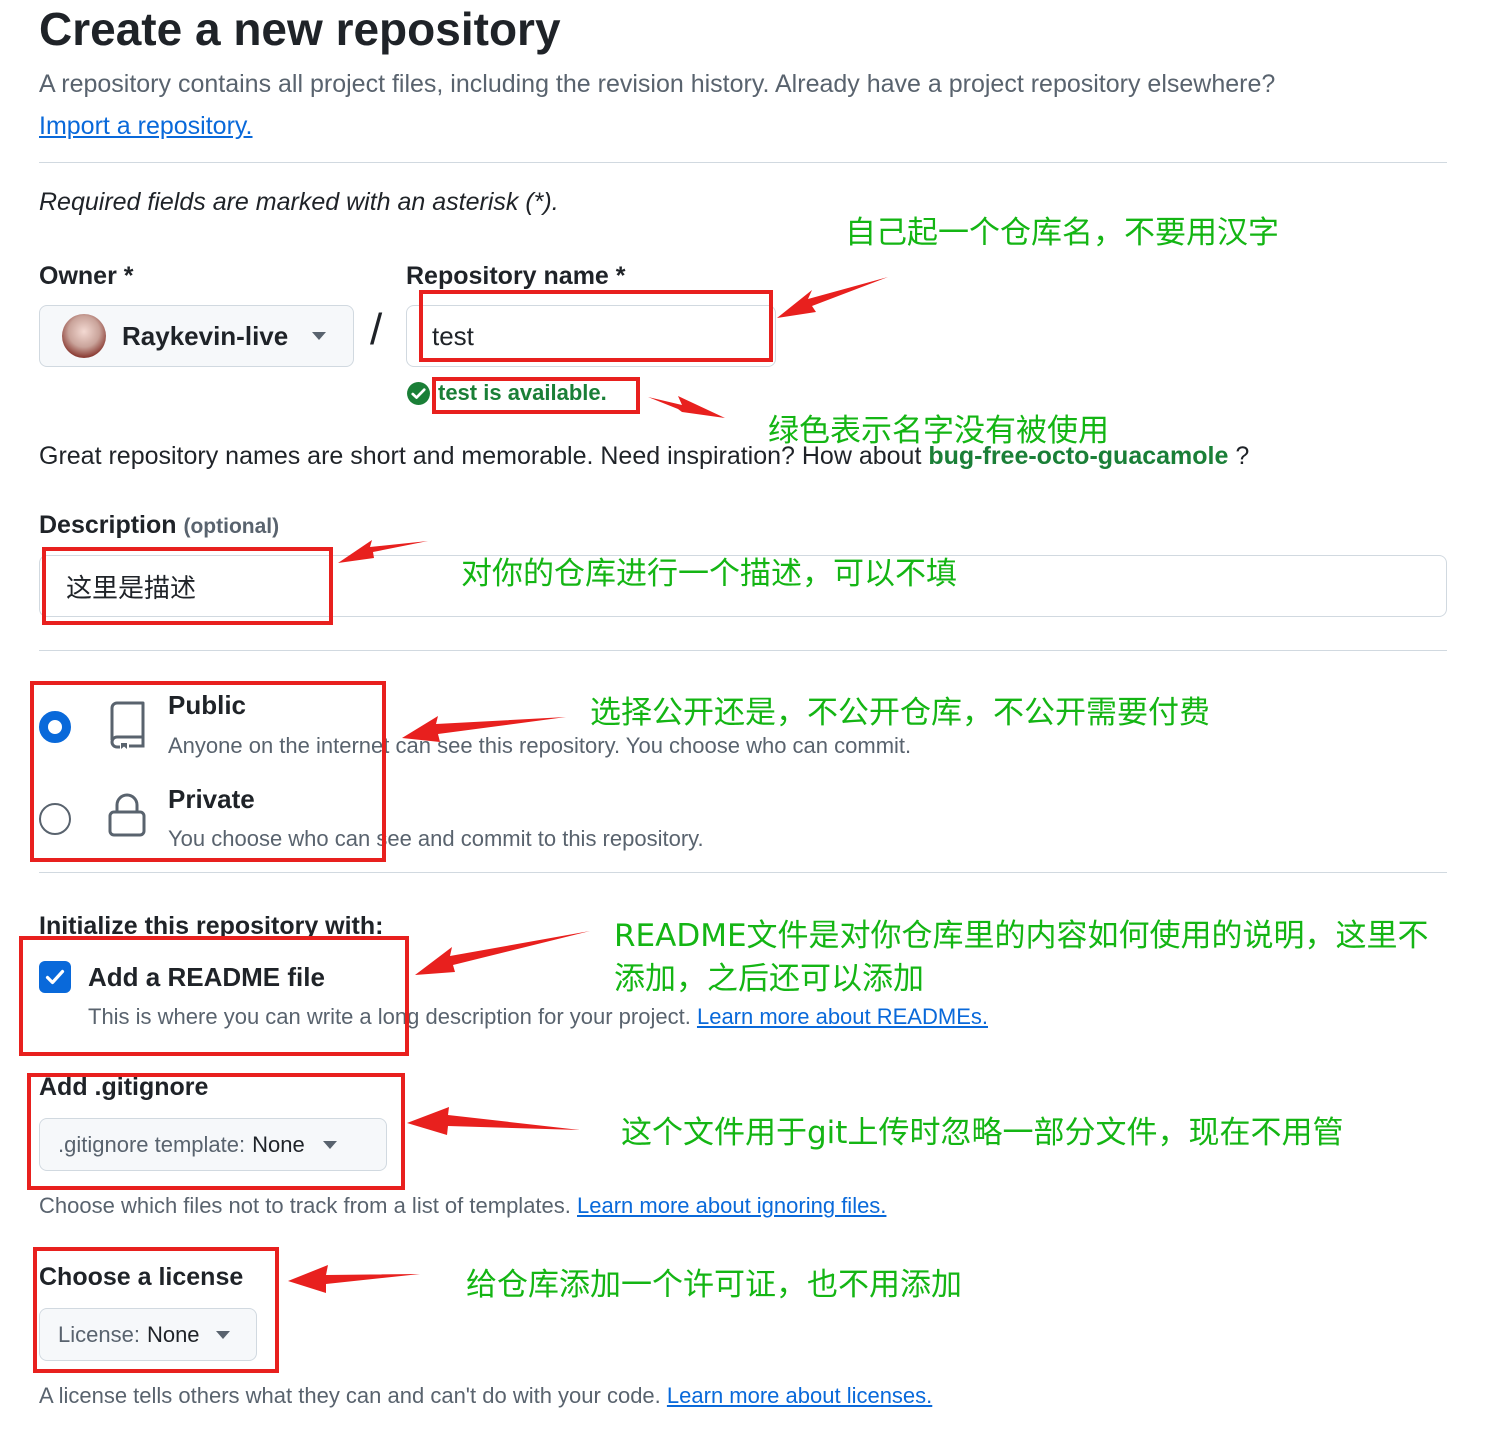 Image resolution: width=1499 pixels, height=1441 pixels. What do you see at coordinates (900, 713) in the screenshot?
I see `annotation-visibility: 选择公开还是，不公开仓库，不公开需要付费` at bounding box center [900, 713].